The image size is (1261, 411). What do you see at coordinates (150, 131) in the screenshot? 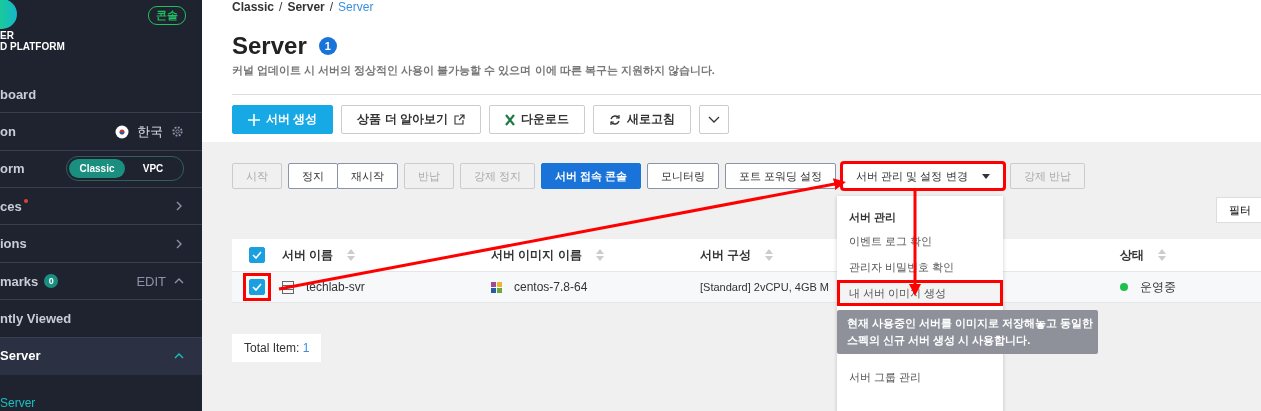
I see `region-value: 한국` at bounding box center [150, 131].